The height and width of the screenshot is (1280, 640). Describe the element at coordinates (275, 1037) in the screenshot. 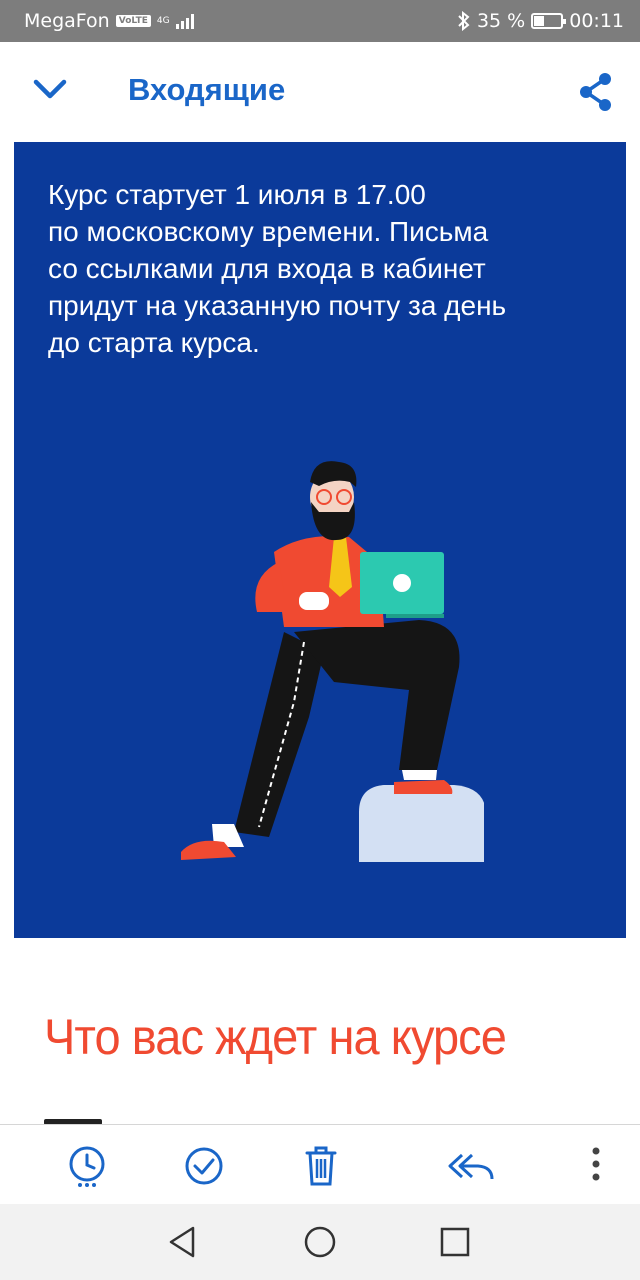

I see `section-heading: Что вас ждет на курсе` at that location.